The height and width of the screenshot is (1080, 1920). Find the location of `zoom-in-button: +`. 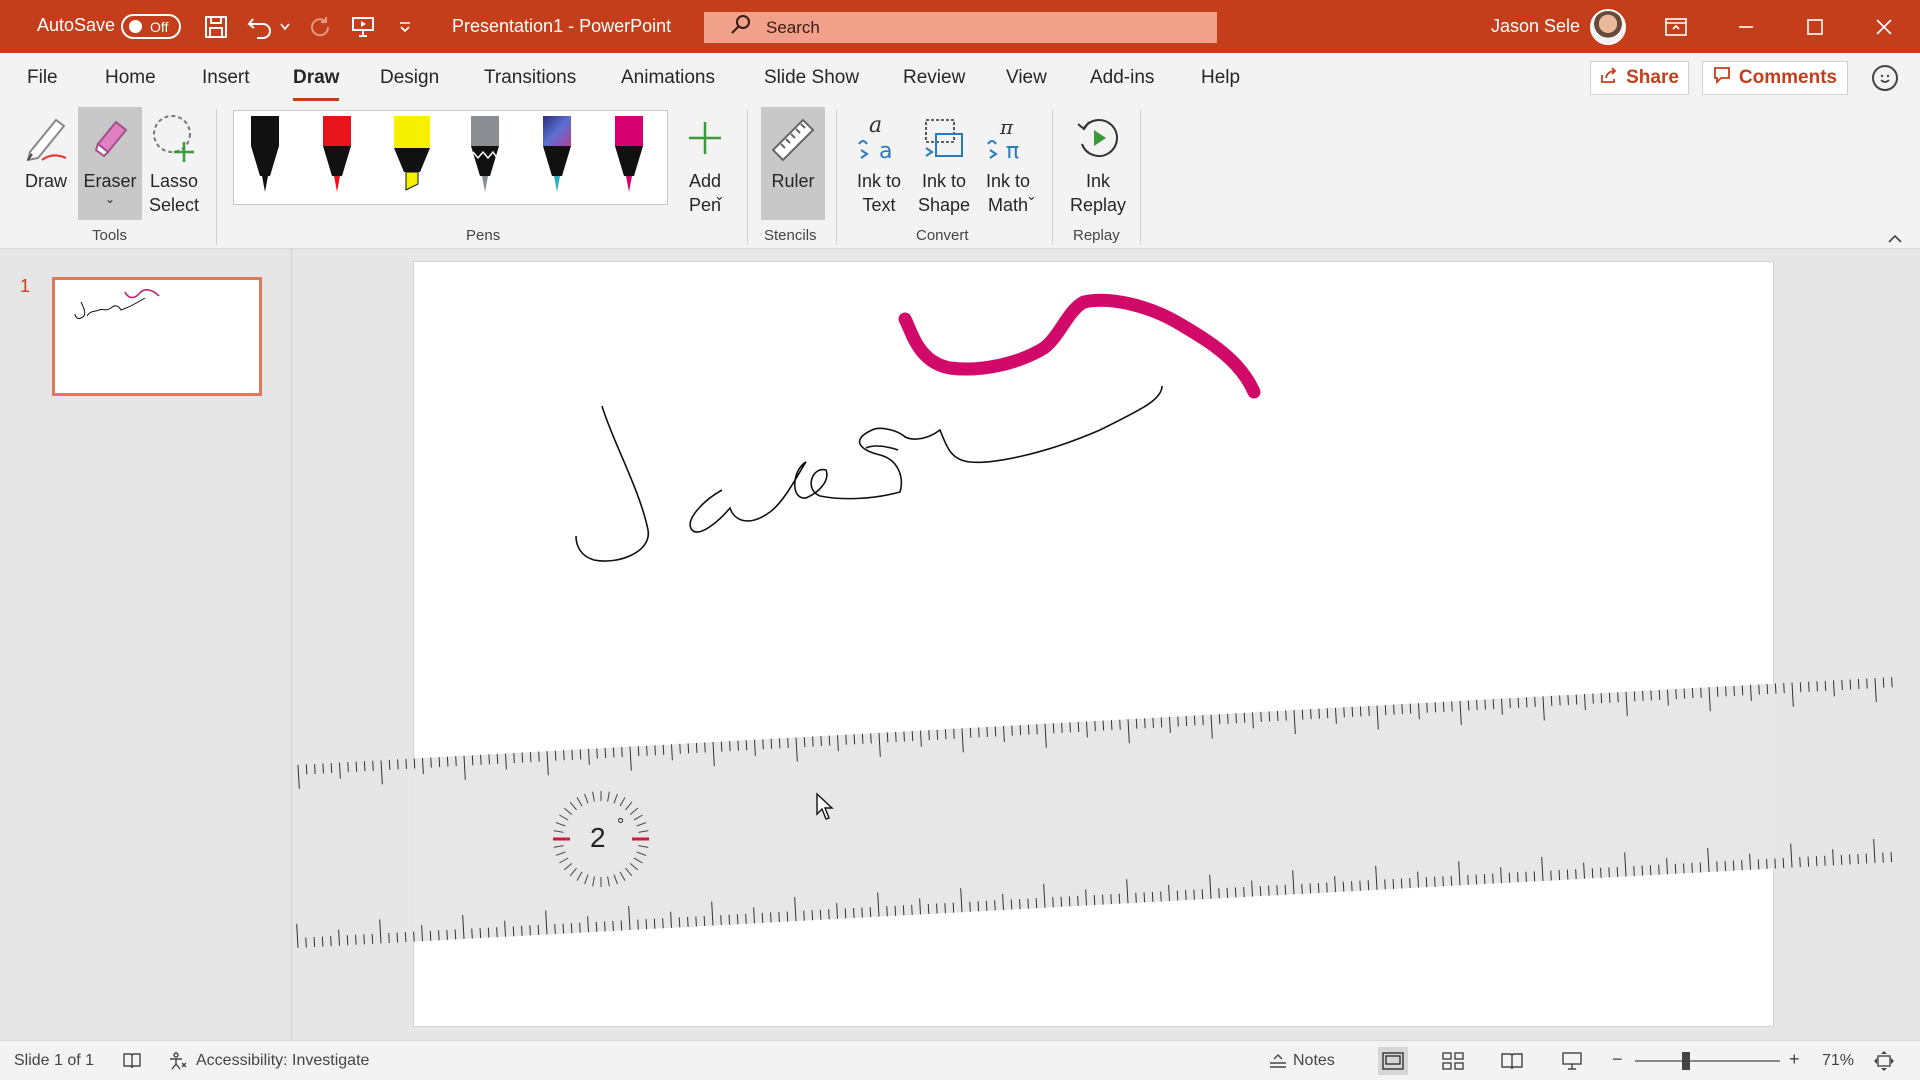

zoom-in-button: + is located at coordinates (1794, 1059).